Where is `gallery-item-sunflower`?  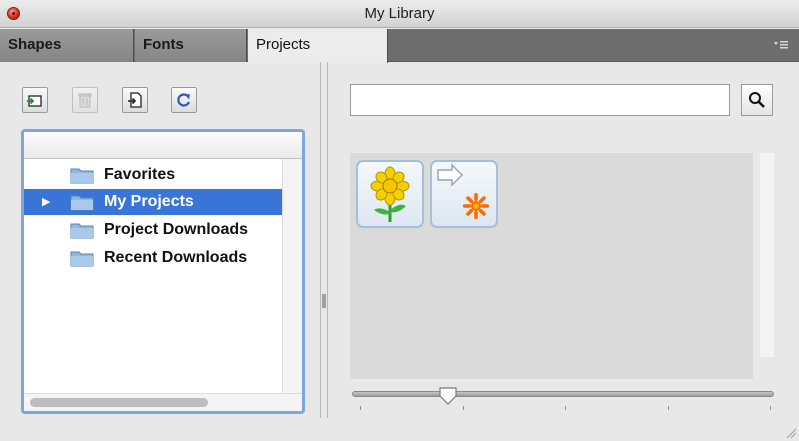 gallery-item-sunflower is located at coordinates (390, 194).